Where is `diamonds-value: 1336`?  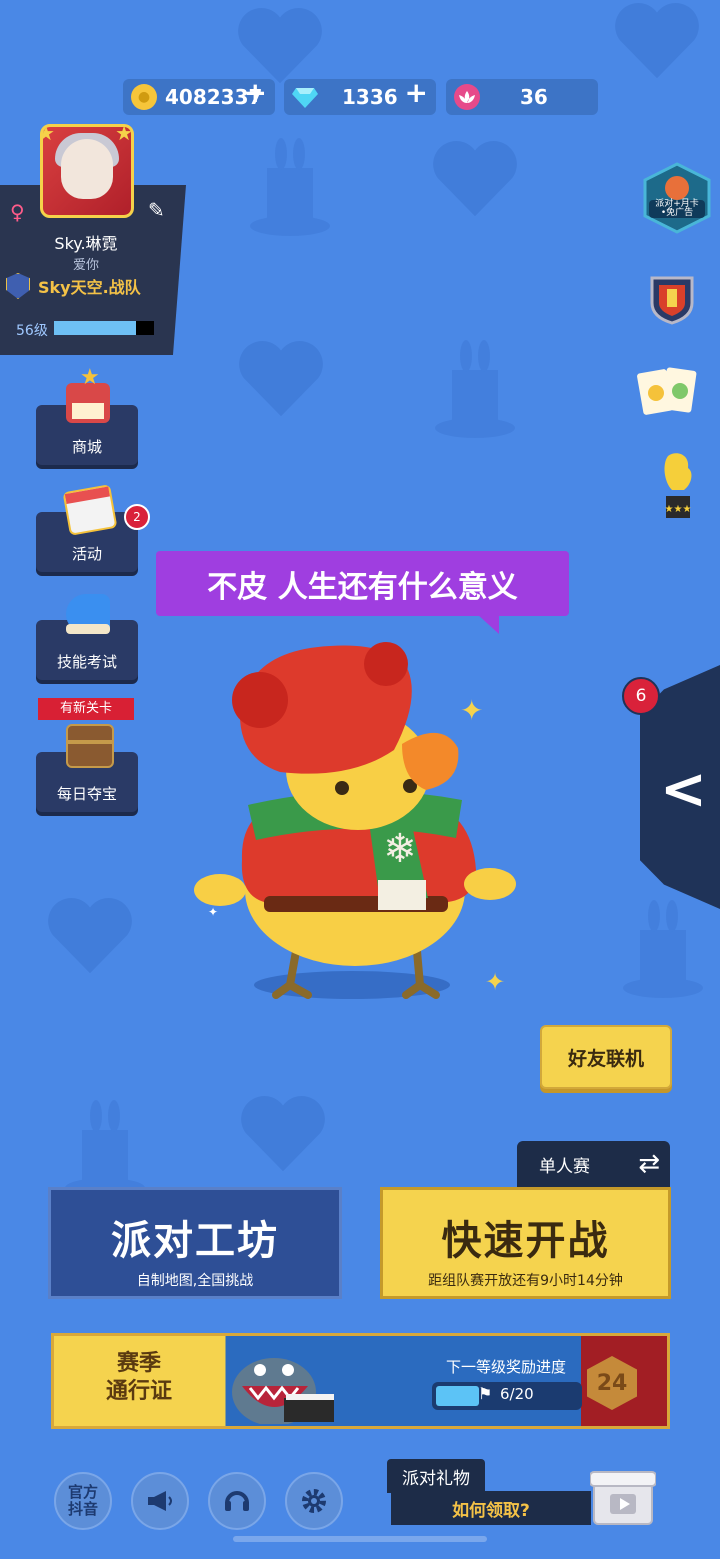 diamonds-value: 1336 is located at coordinates (370, 97).